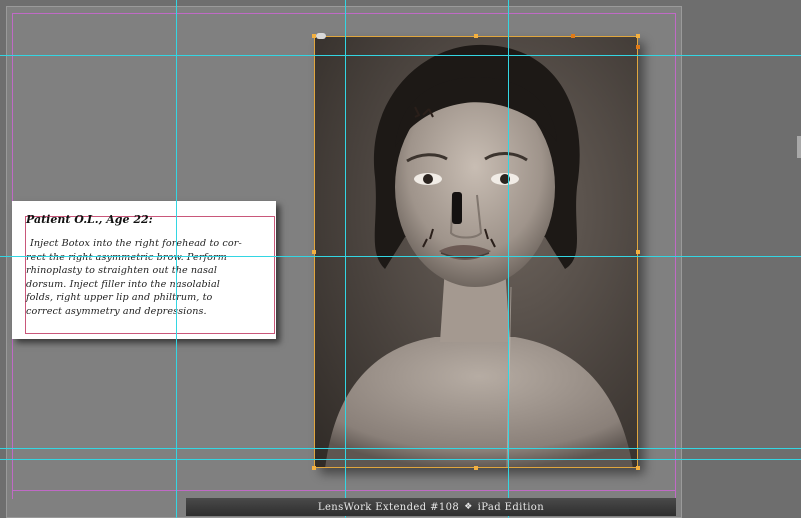 Image resolution: width=801 pixels, height=518 pixels. I want to click on margin-guide-top, so click(344, 13).